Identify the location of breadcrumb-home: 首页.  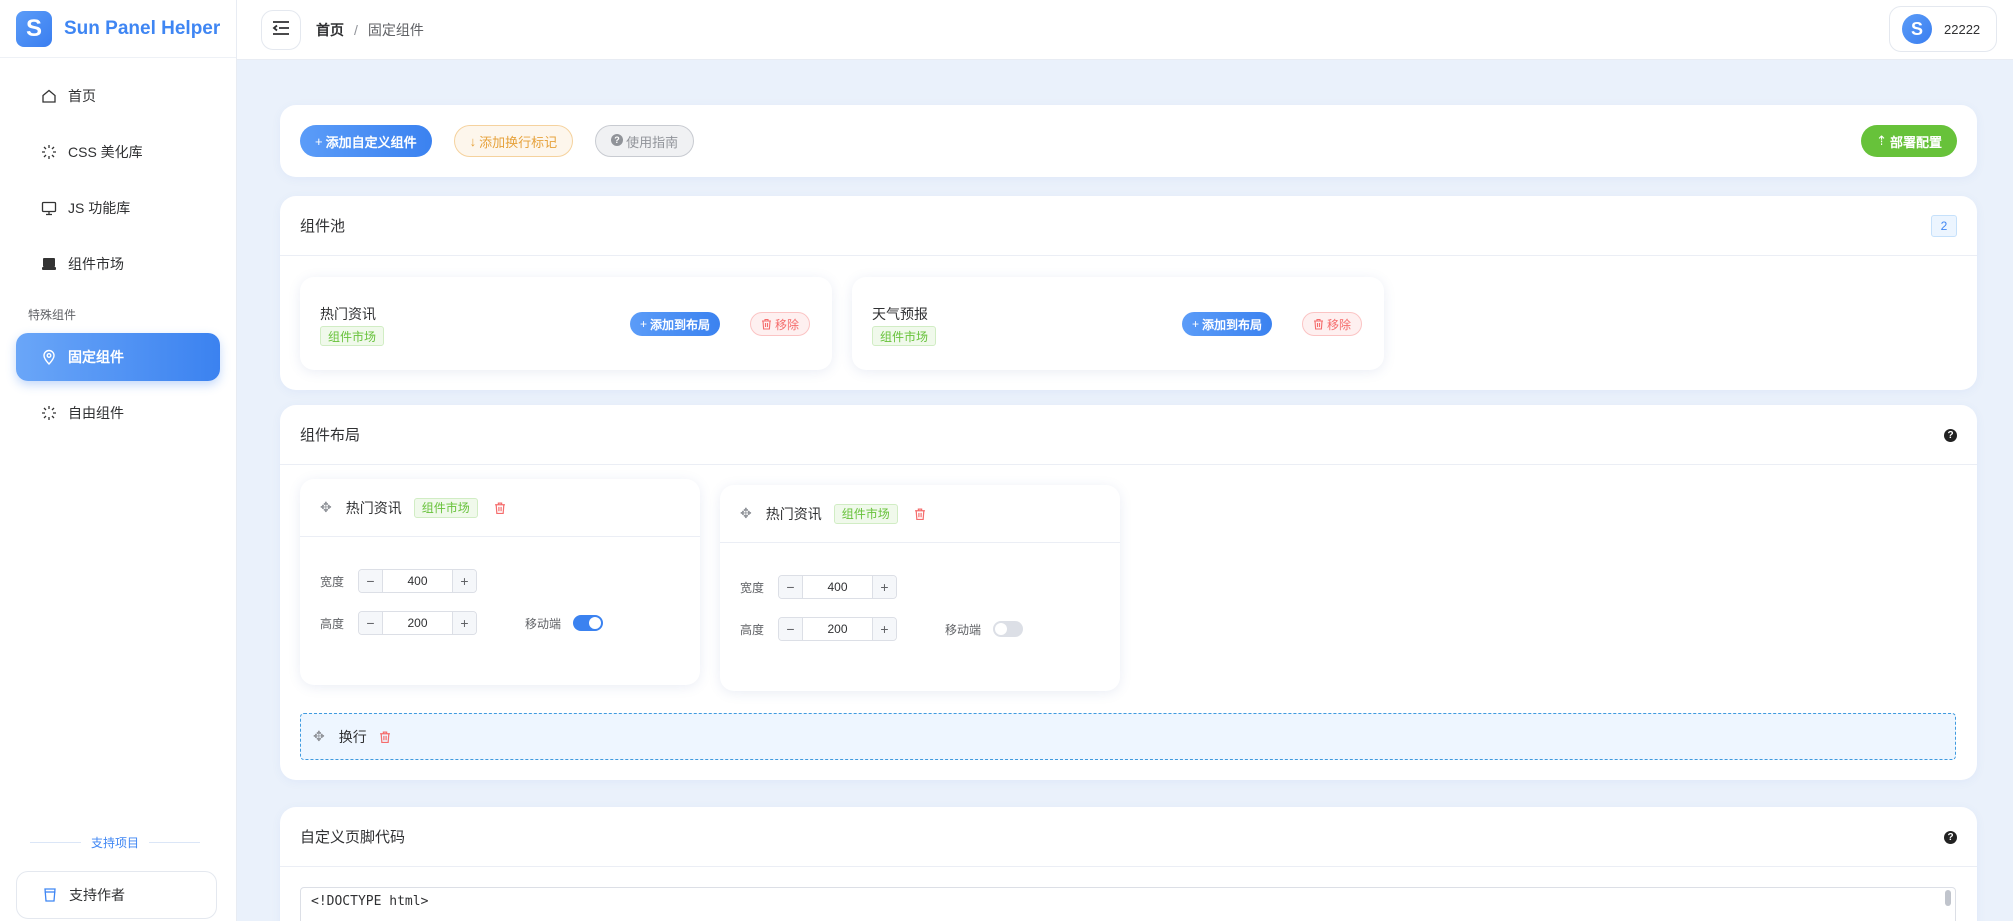
(330, 30).